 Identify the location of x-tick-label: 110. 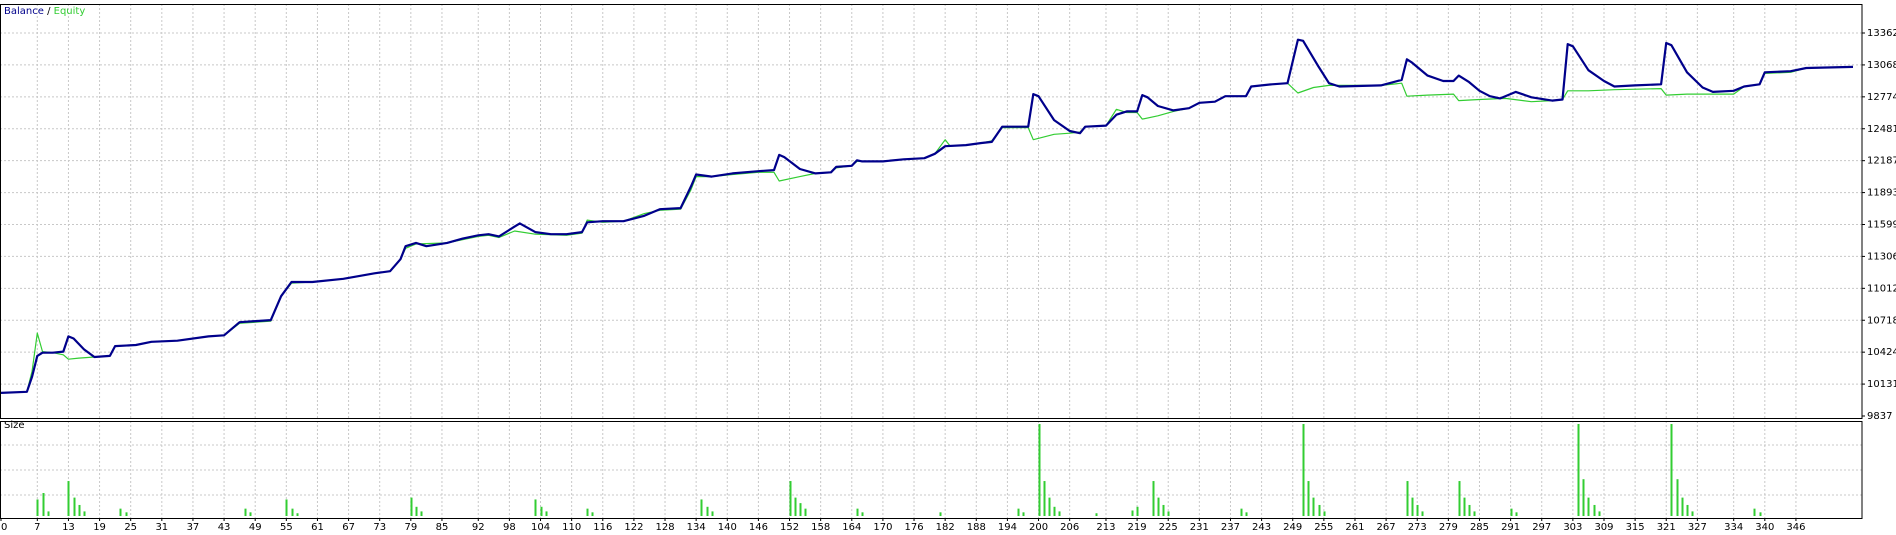
(571, 526).